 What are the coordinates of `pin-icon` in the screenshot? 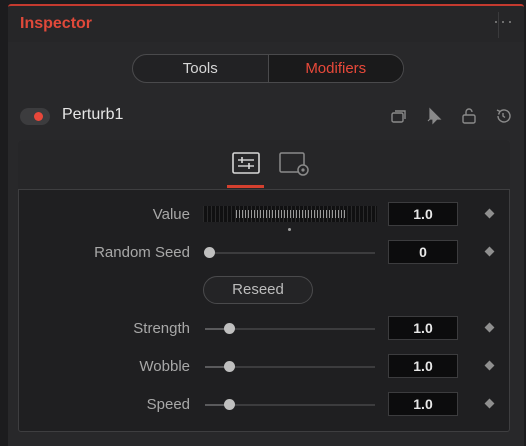 It's located at (433, 116).